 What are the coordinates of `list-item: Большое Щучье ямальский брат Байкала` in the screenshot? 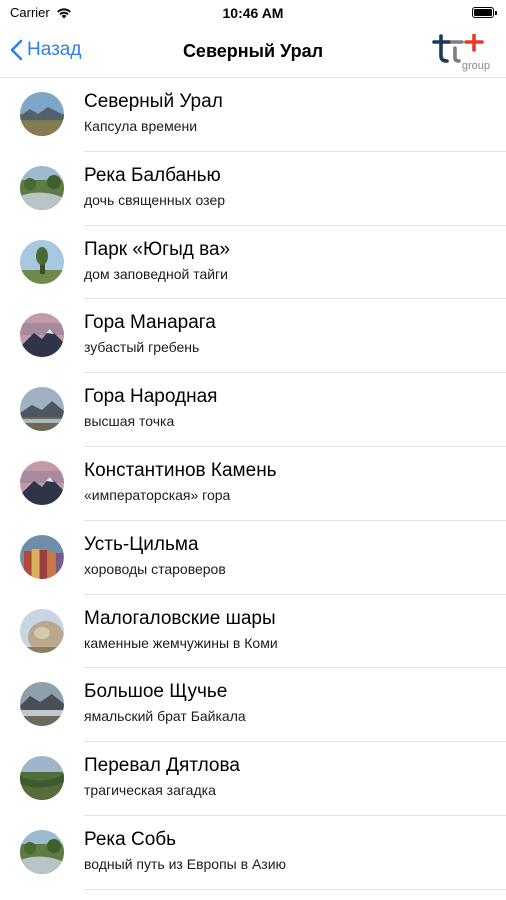 It's located at (253, 705).